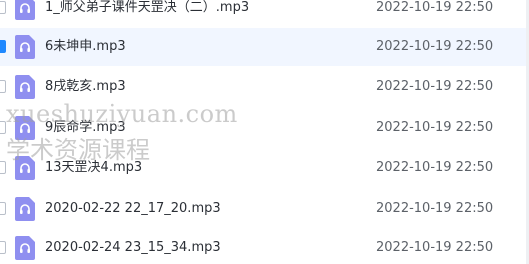  Describe the element at coordinates (264, 209) in the screenshot. I see `file-row: 2020-02-22 22_17_20.mp3 2022-10-19 22:50` at that location.